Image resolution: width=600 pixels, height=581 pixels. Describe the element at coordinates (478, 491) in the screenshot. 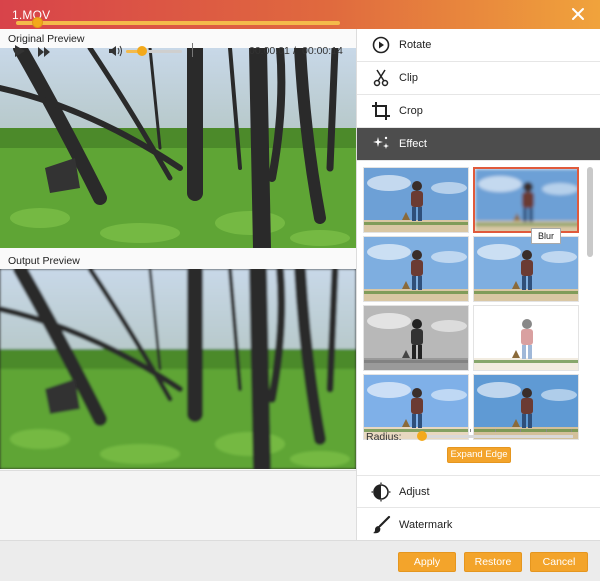

I see `menu-adjust: Adjust` at that location.